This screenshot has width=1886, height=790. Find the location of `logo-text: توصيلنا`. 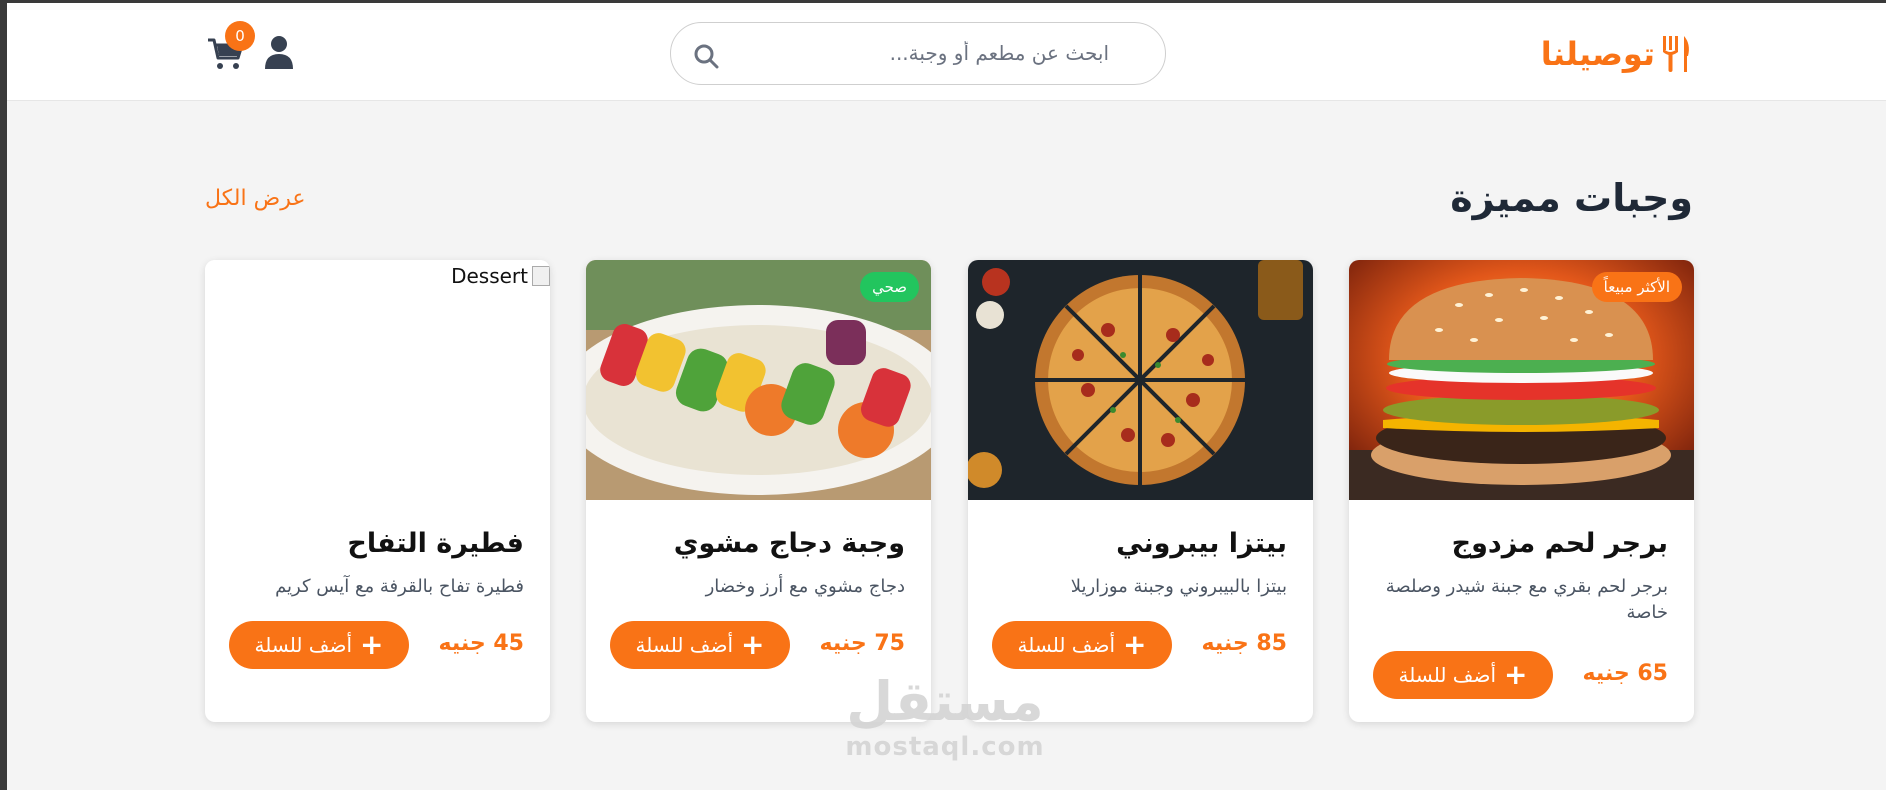

logo-text: توصيلنا is located at coordinates (1597, 54).